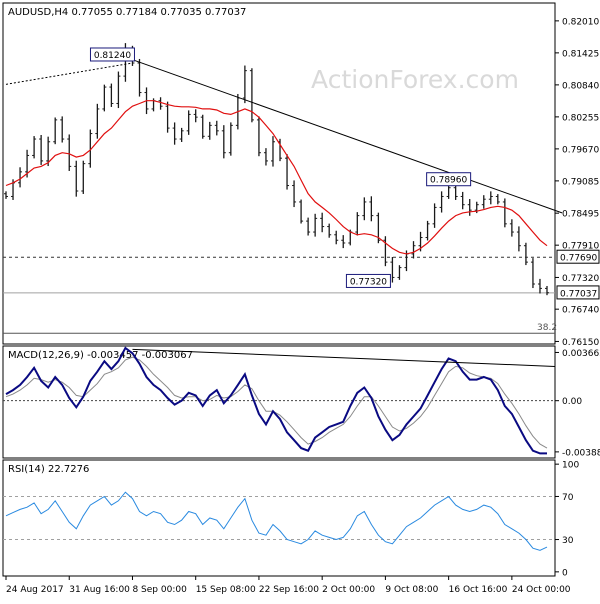 The image size is (600, 604). What do you see at coordinates (581, 354) in the screenshot?
I see `macd-tick-label: 0.003662` at bounding box center [581, 354].